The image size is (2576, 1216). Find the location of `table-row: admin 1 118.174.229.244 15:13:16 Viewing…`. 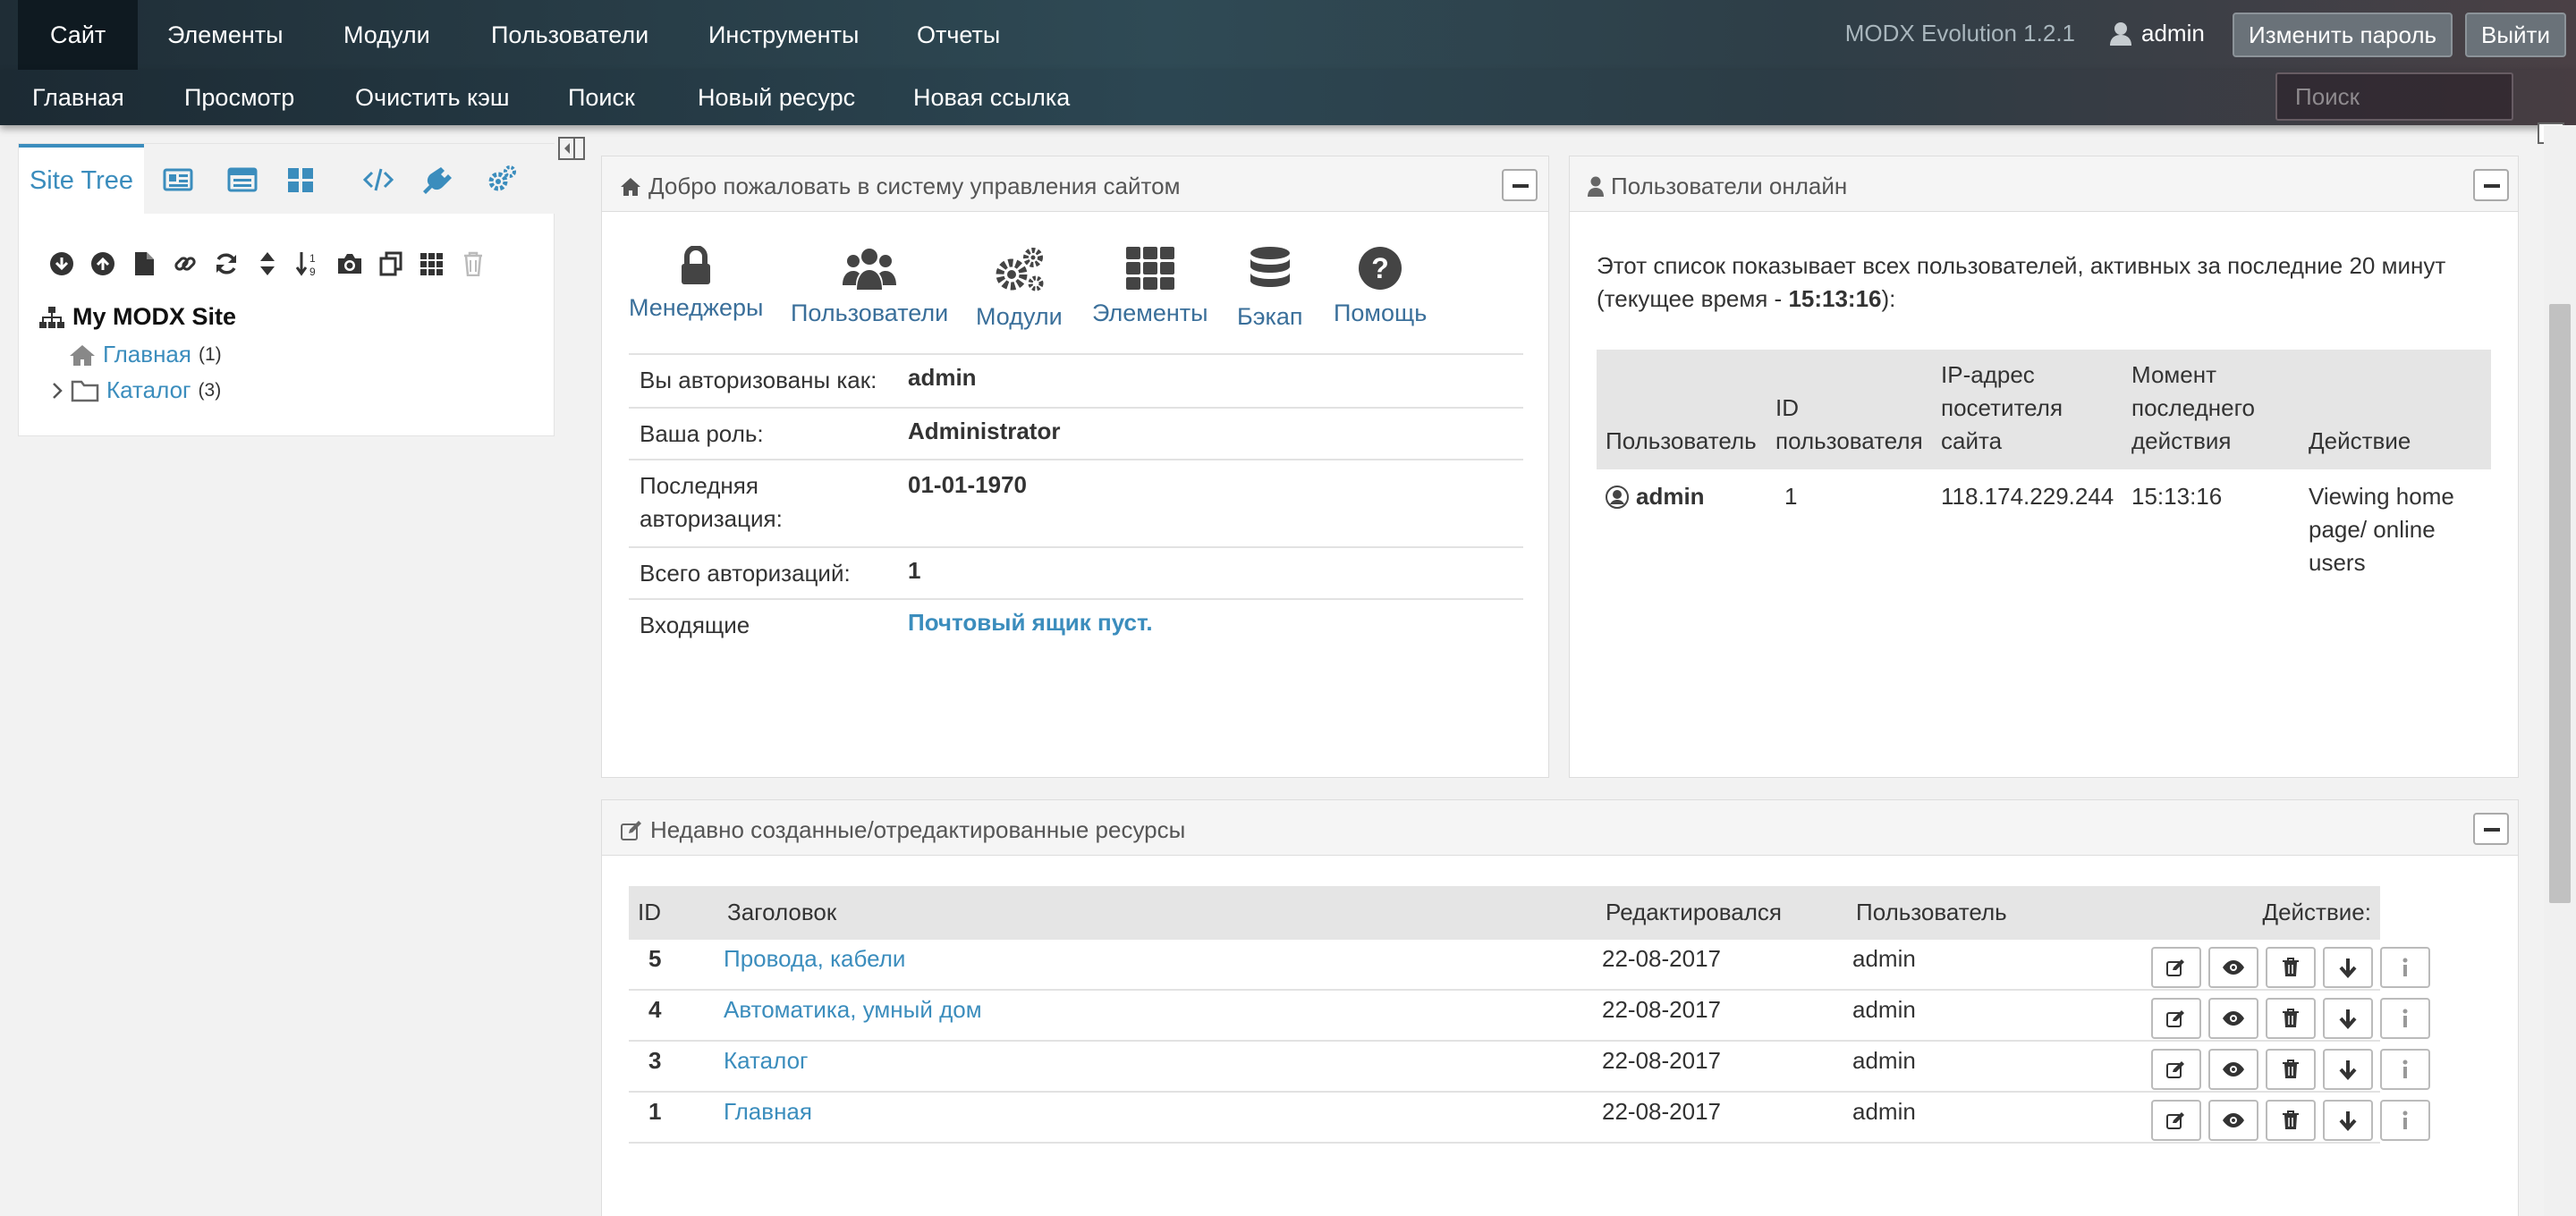

table-row: admin 1 118.174.229.244 15:13:16 Viewing… is located at coordinates (2044, 527).